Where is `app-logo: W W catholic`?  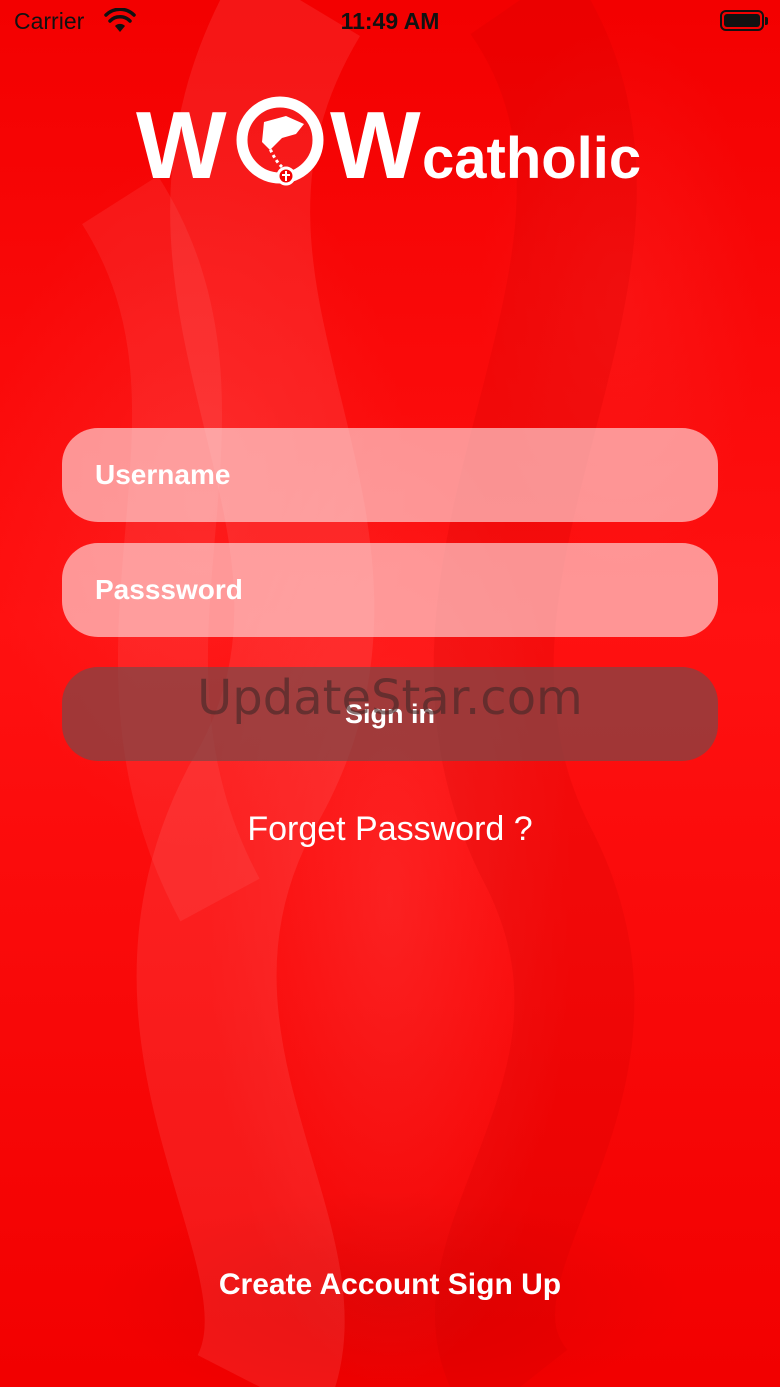 app-logo: W W catholic is located at coordinates (388, 142).